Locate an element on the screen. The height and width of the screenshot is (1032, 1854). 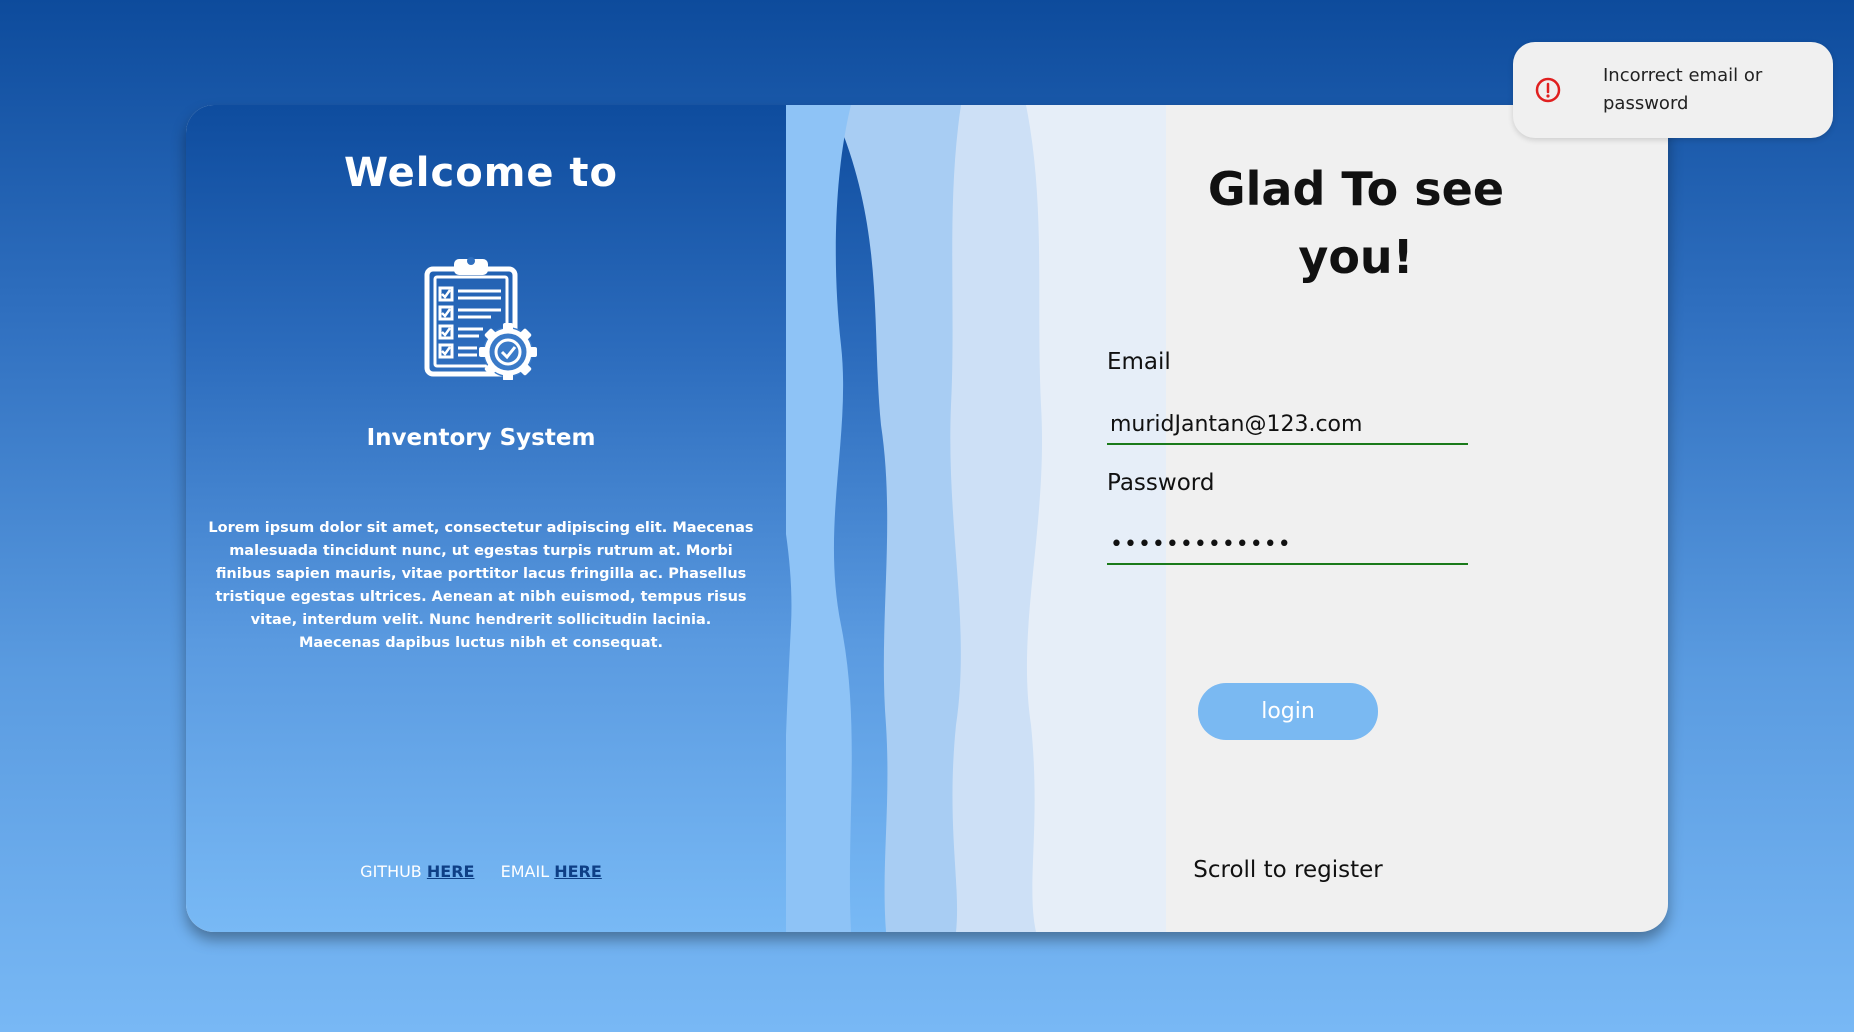
email-label: Email is located at coordinates (1139, 362).